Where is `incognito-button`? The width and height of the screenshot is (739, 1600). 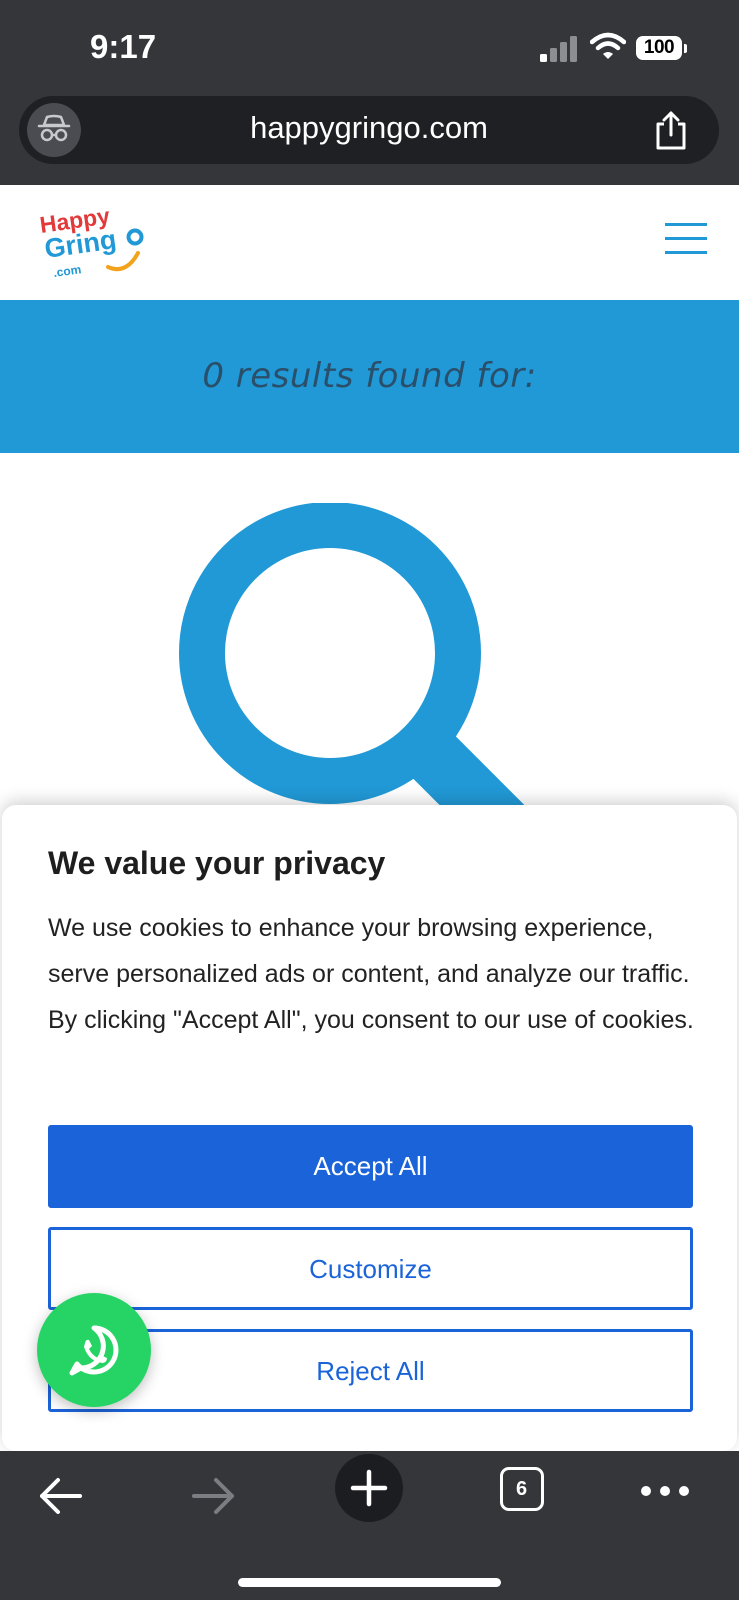 incognito-button is located at coordinates (54, 130).